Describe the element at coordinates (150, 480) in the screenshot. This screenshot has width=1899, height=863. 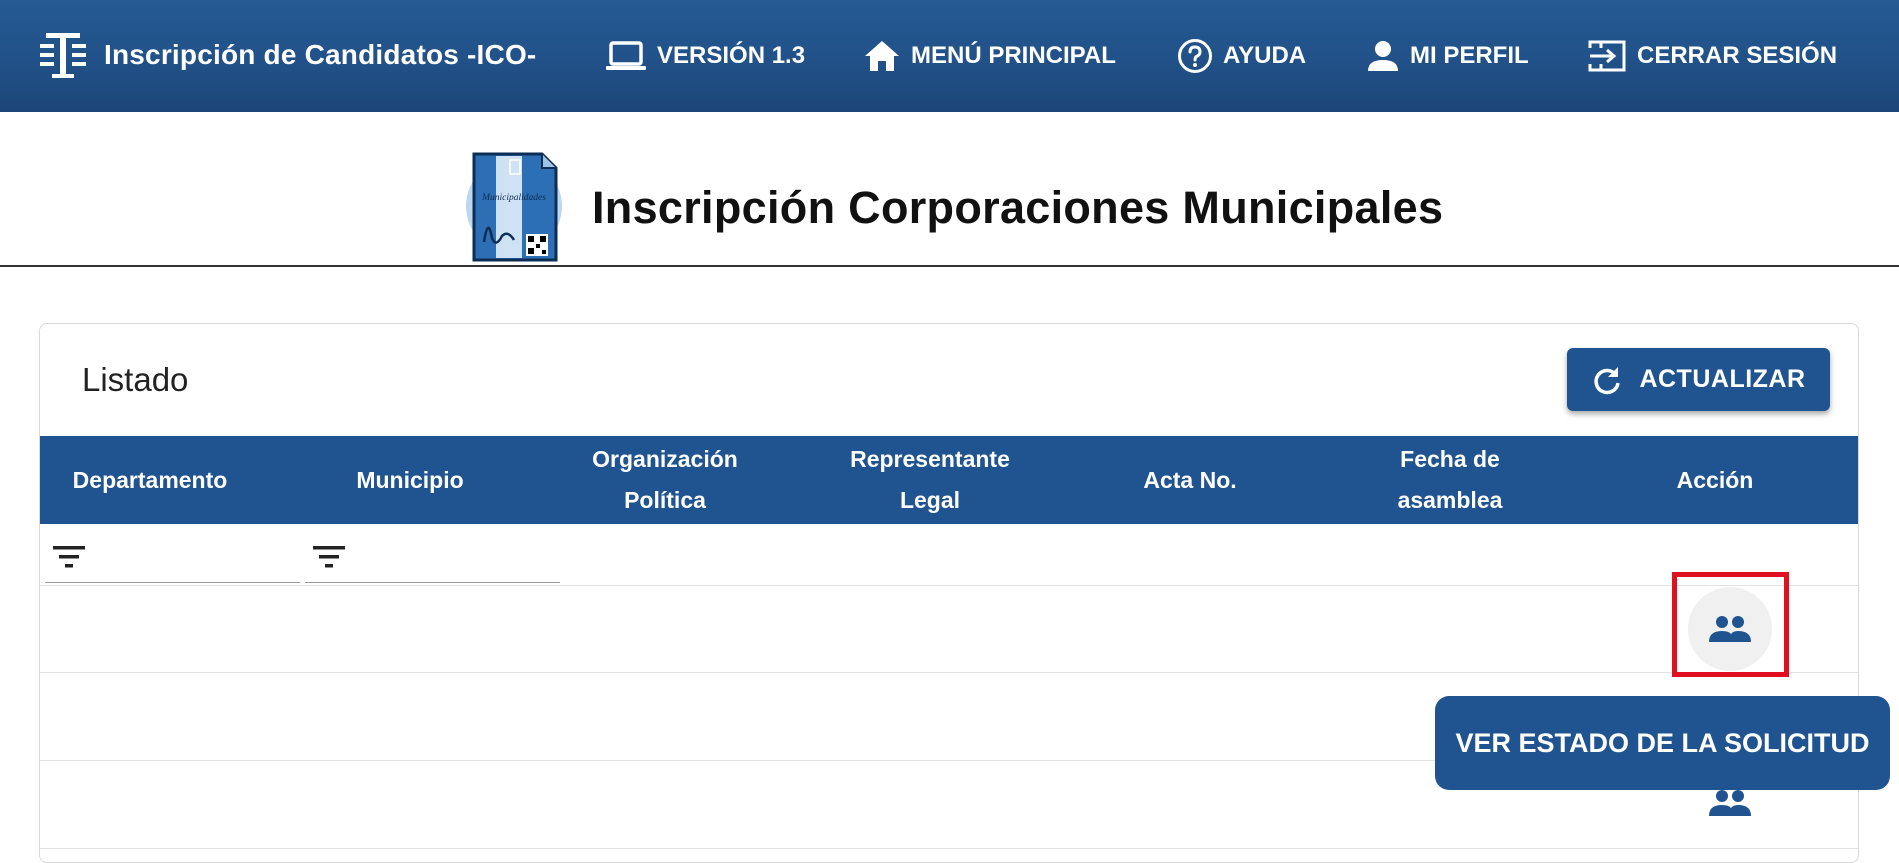
I see `column-header-departamento: Departamento` at that location.